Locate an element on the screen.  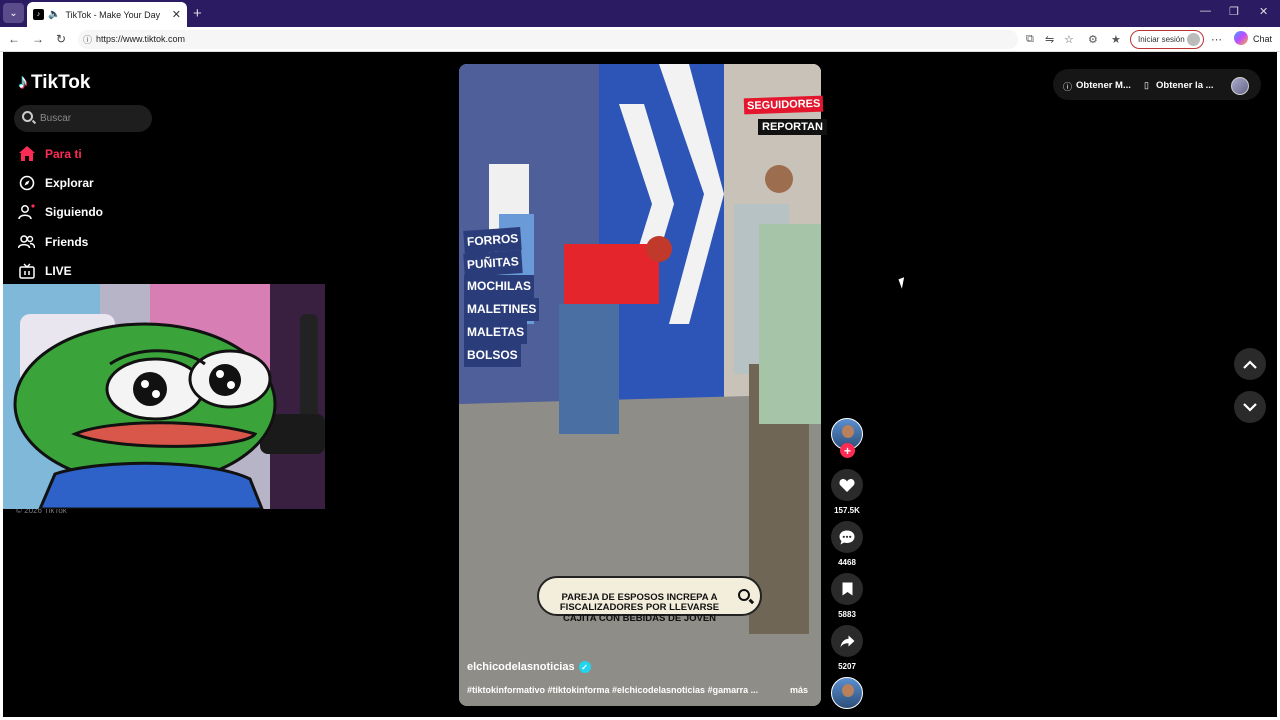
bookmark-icon is located at coordinates (847, 589).